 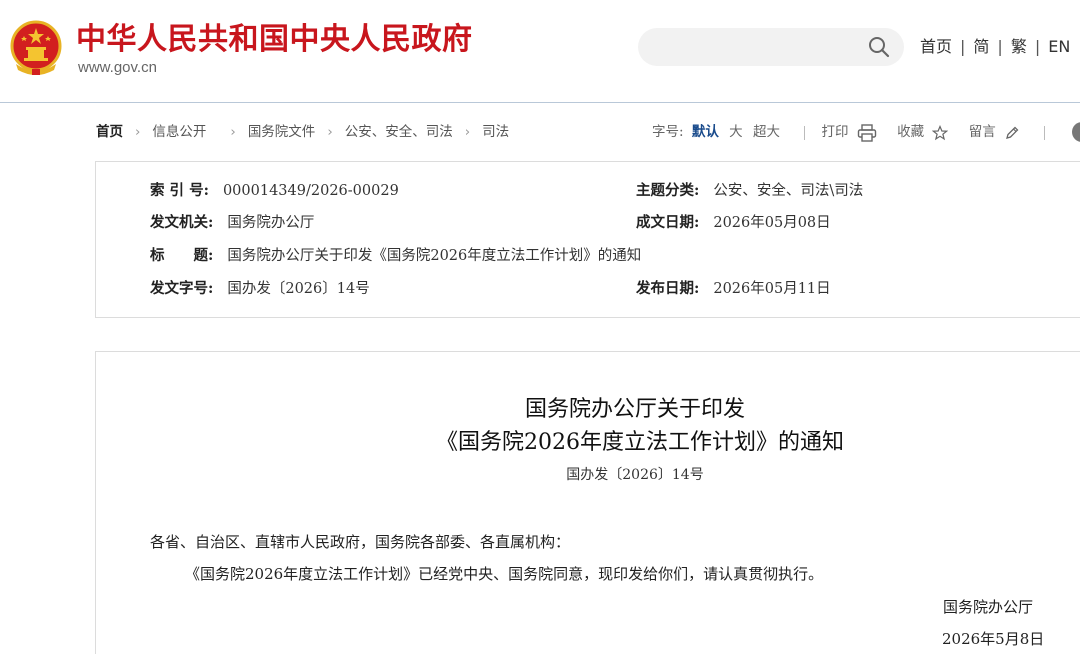 What do you see at coordinates (668, 132) in the screenshot?
I see `font-size-label: 字号:` at bounding box center [668, 132].